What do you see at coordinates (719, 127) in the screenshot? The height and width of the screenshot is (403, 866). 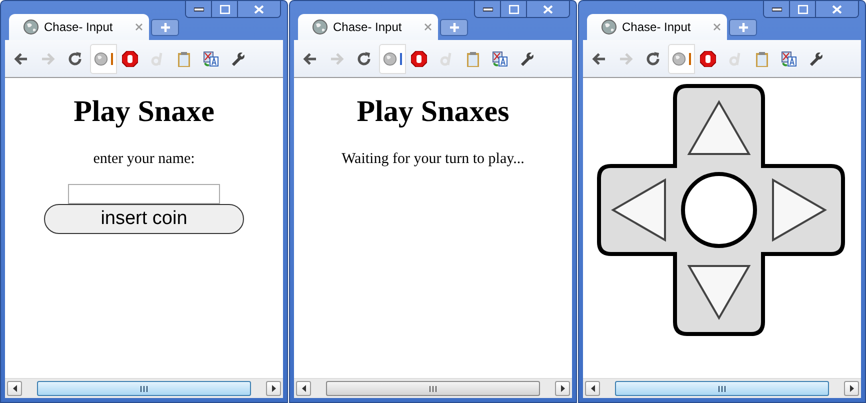 I see `up-arrow` at bounding box center [719, 127].